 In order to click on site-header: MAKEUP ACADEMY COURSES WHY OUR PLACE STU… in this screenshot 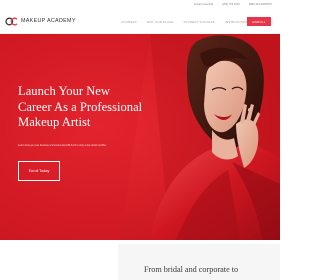, I will do `click(140, 21)`.